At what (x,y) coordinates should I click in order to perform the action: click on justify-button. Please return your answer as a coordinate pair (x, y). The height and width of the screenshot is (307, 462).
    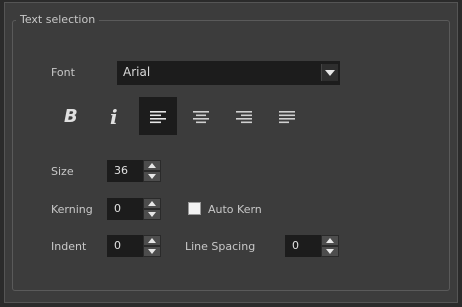
    Looking at the image, I should click on (287, 116).